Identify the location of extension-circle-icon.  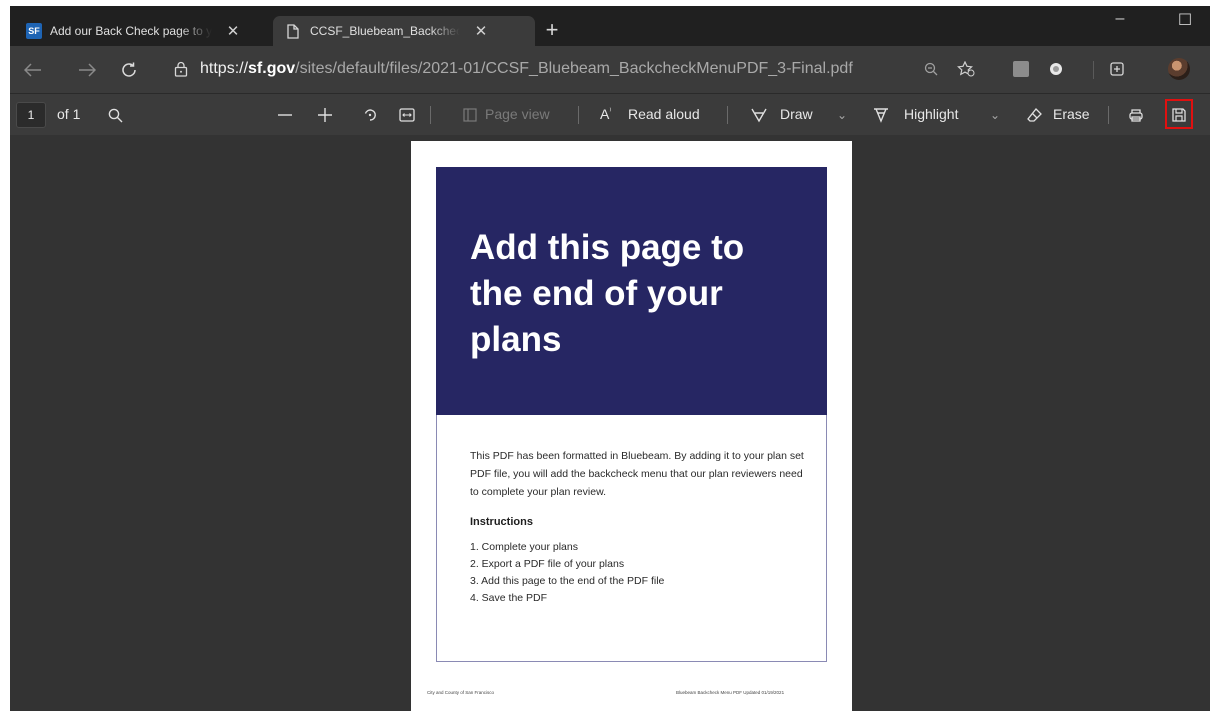
(1056, 69).